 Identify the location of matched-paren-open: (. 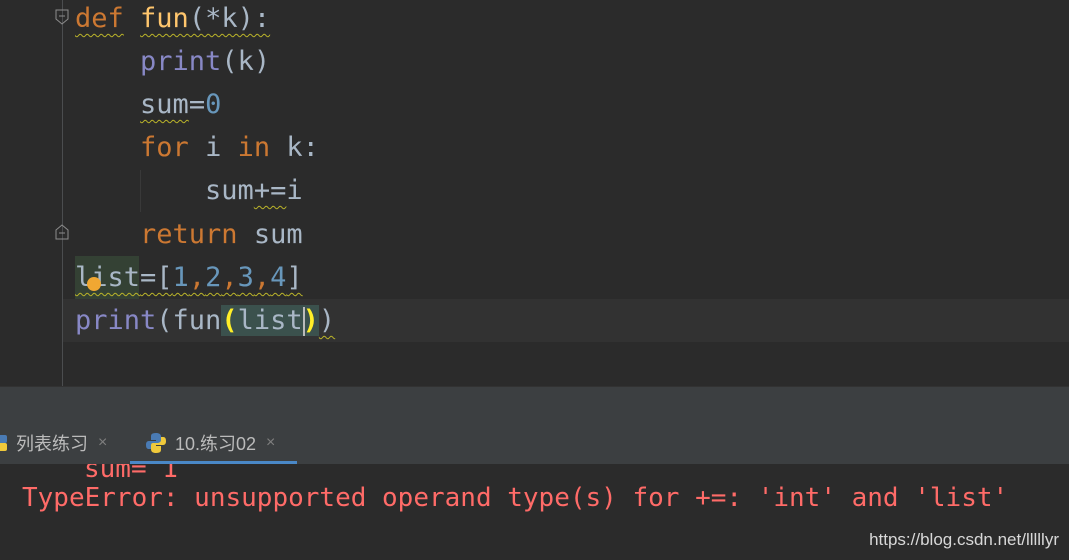
(229, 320).